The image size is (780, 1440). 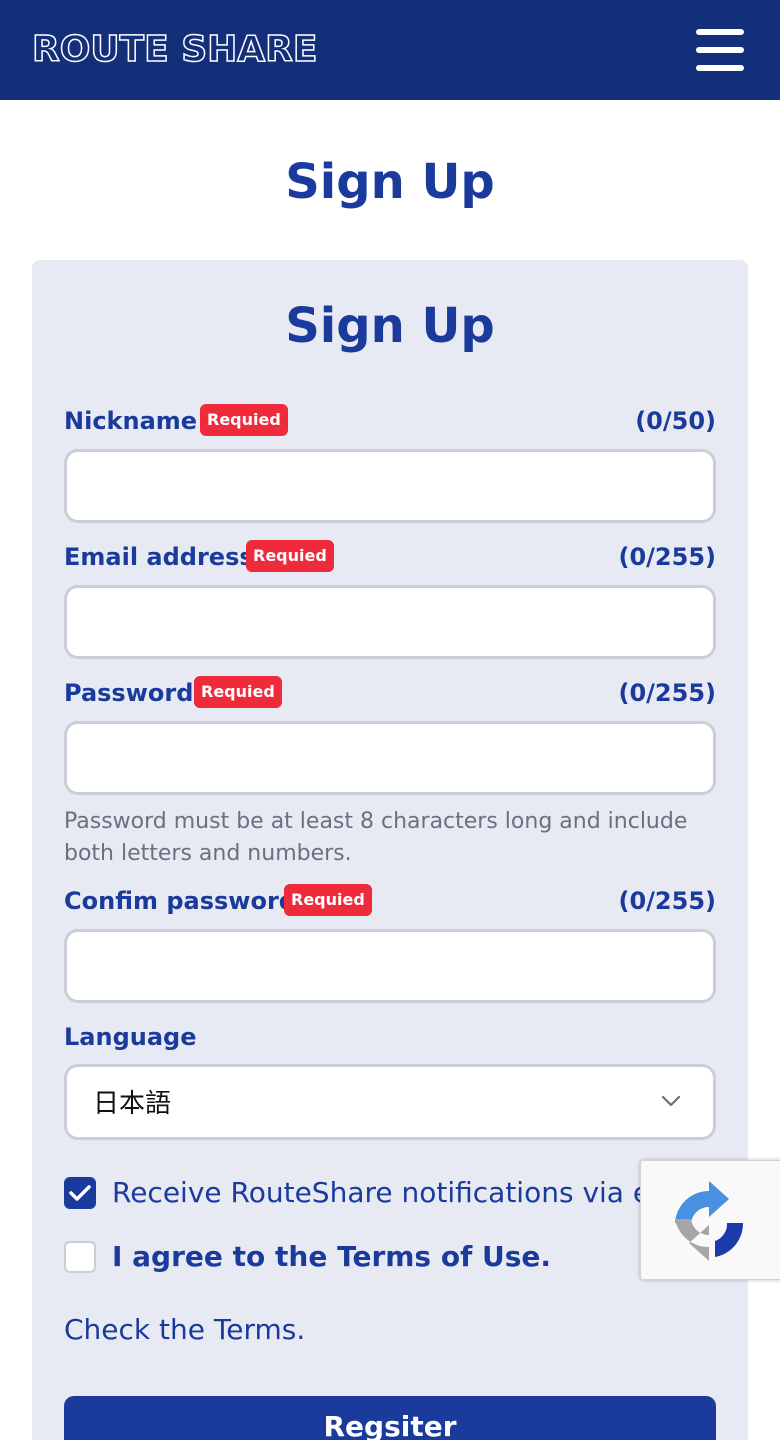 What do you see at coordinates (390, 693) in the screenshot?
I see `password-label-row: Password Requied (0/255)` at bounding box center [390, 693].